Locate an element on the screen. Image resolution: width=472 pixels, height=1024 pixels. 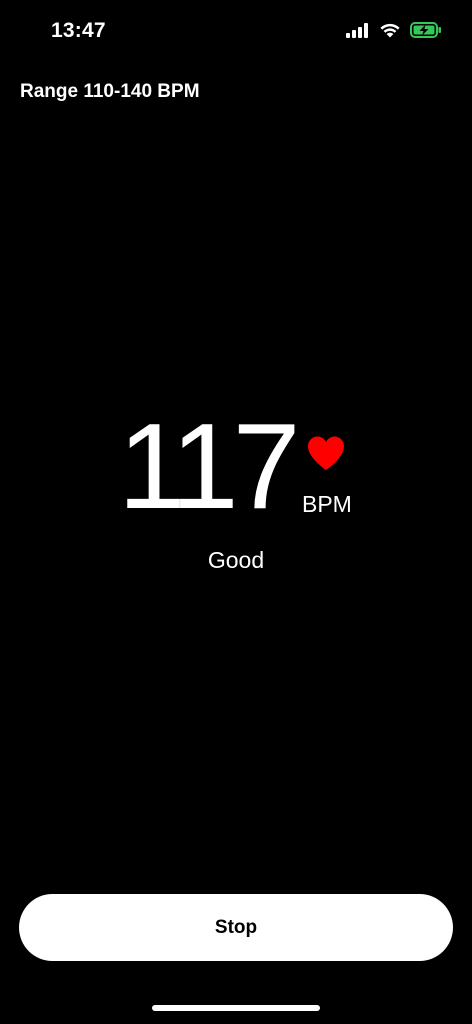
stop-button: Stop is located at coordinates (236, 927).